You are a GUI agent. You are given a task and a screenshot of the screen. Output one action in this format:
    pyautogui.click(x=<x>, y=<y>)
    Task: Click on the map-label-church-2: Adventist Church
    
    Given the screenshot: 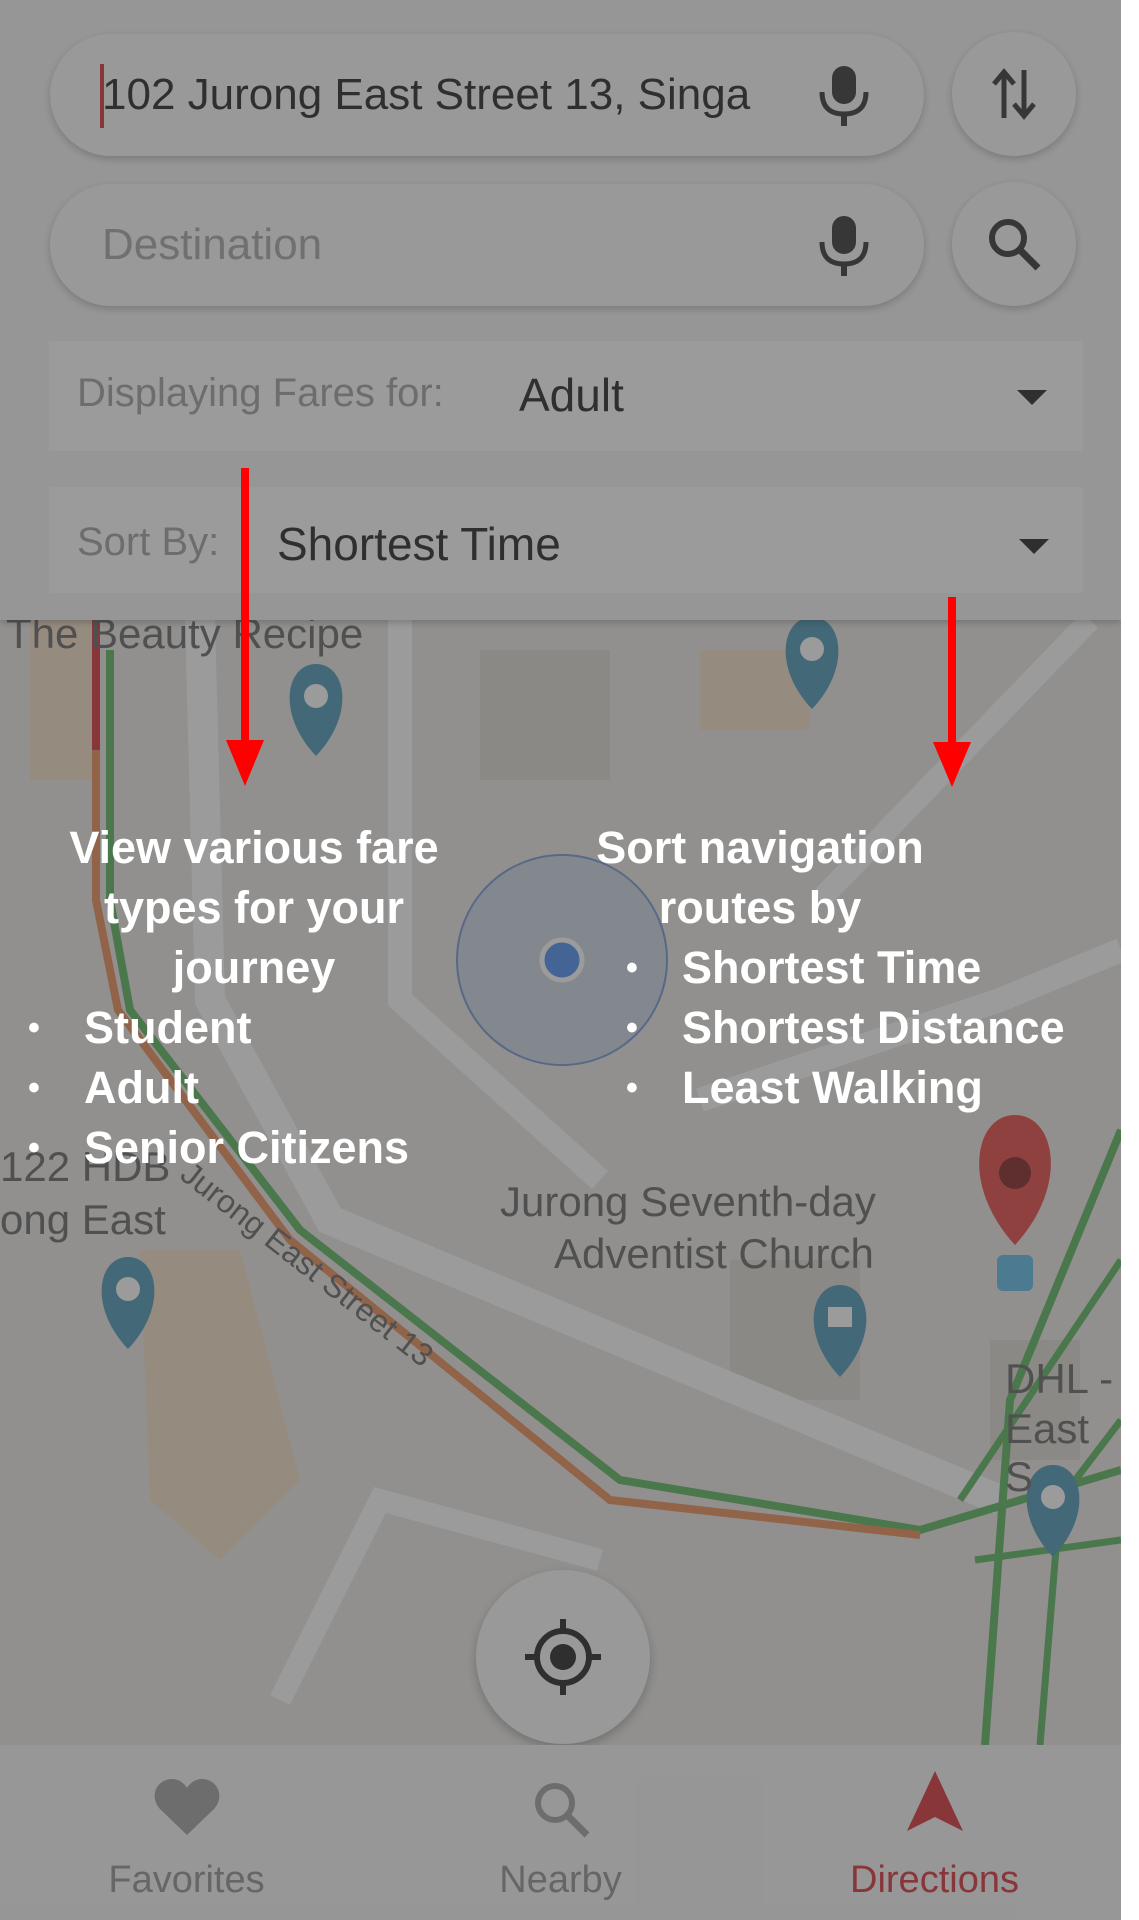 What is the action you would take?
    pyautogui.click(x=714, y=1253)
    